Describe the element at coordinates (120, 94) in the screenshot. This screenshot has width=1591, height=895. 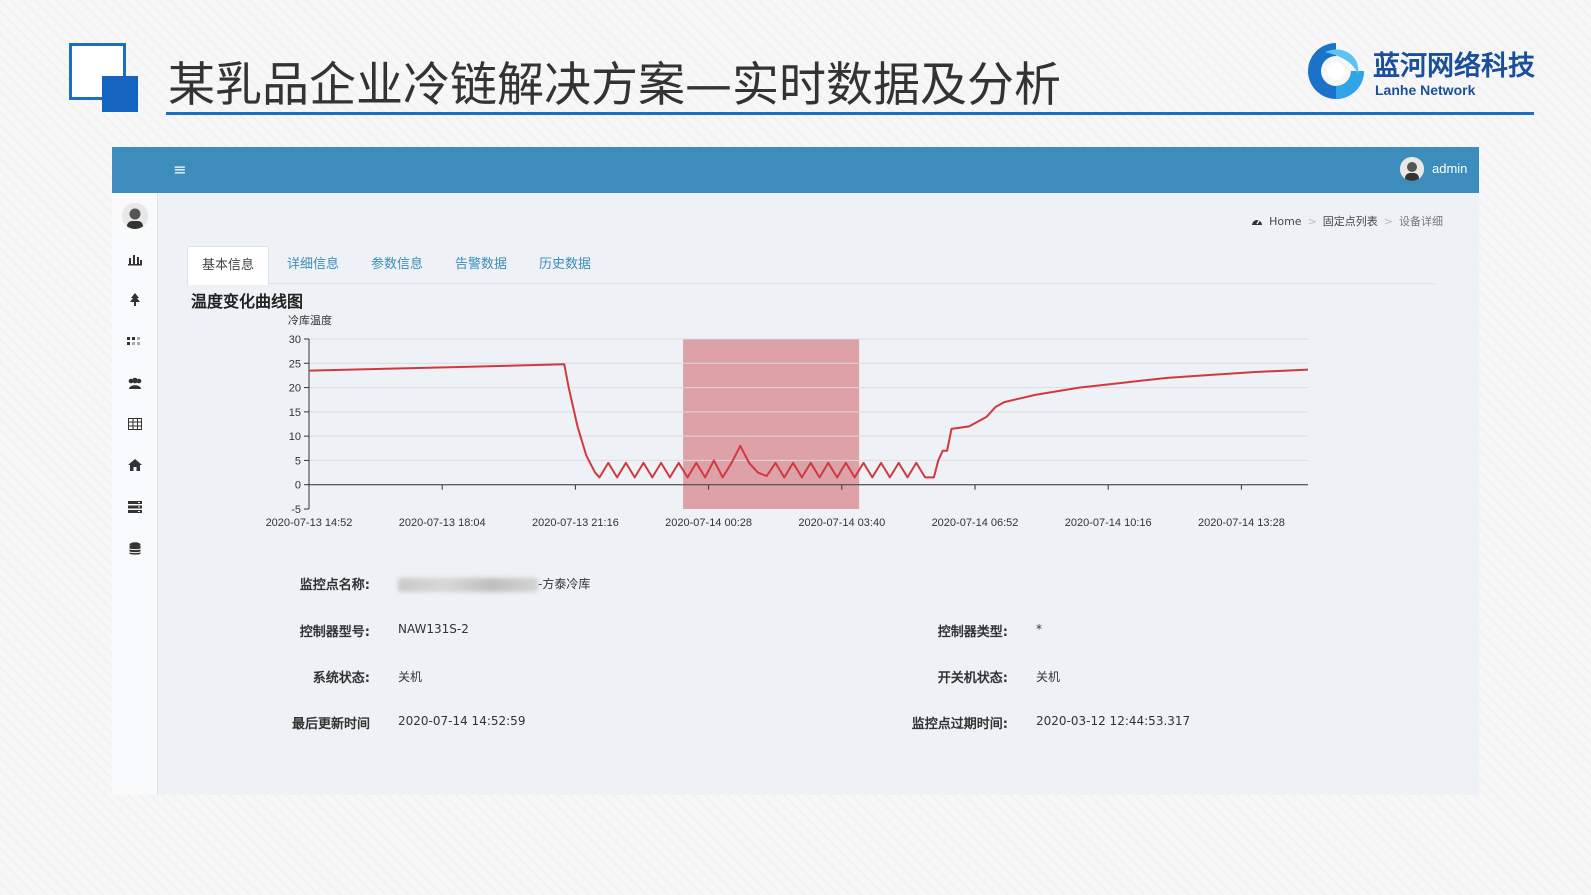
I see `title-decoration-fill` at that location.